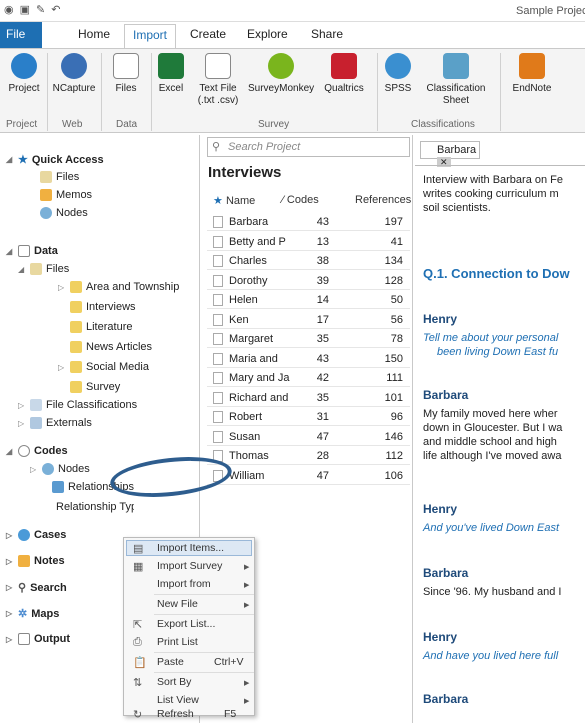 The image size is (585, 723). I want to click on menu-sort-by: Sort By, so click(174, 682).